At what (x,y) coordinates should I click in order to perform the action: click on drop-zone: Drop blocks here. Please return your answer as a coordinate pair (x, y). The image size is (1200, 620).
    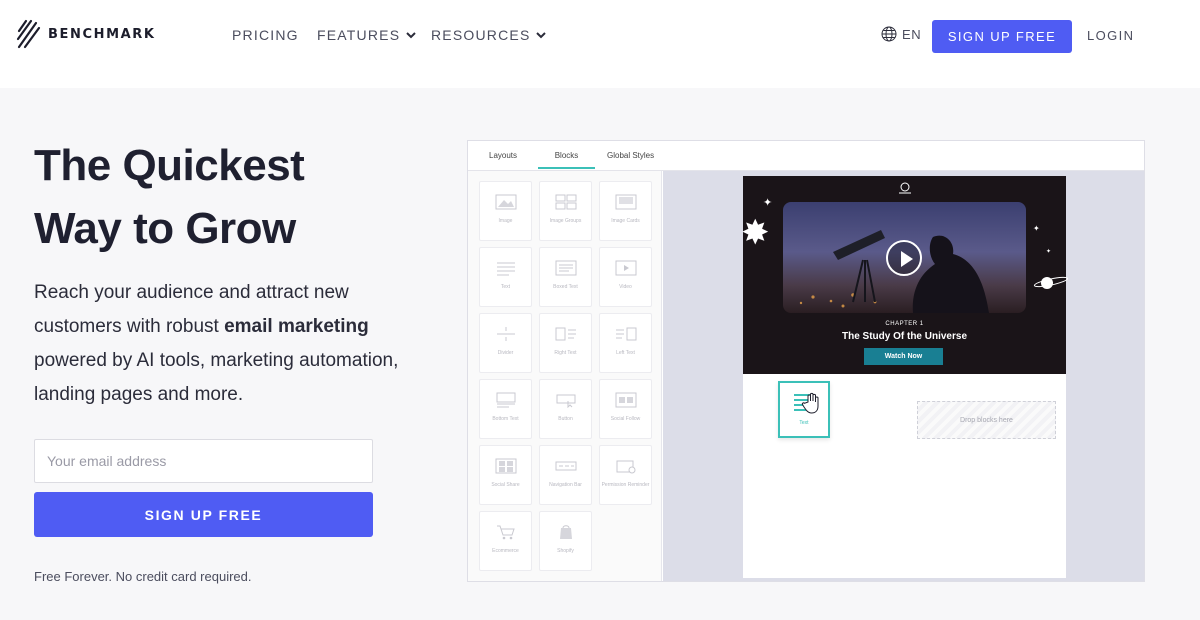
    Looking at the image, I should click on (986, 420).